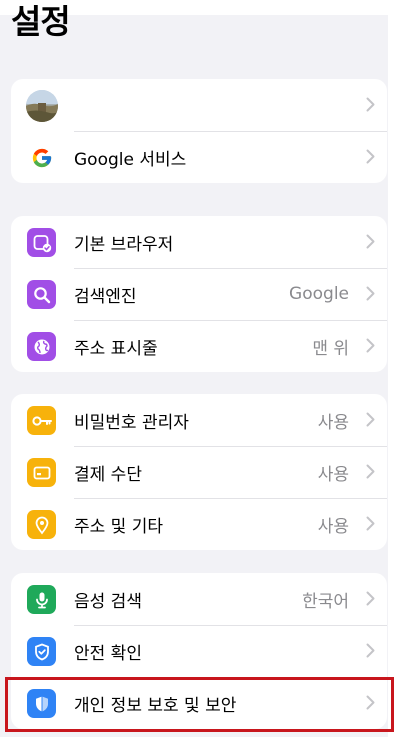  I want to click on privacy-security-row: 개인 정보 보호 및 보안, so click(199, 703).